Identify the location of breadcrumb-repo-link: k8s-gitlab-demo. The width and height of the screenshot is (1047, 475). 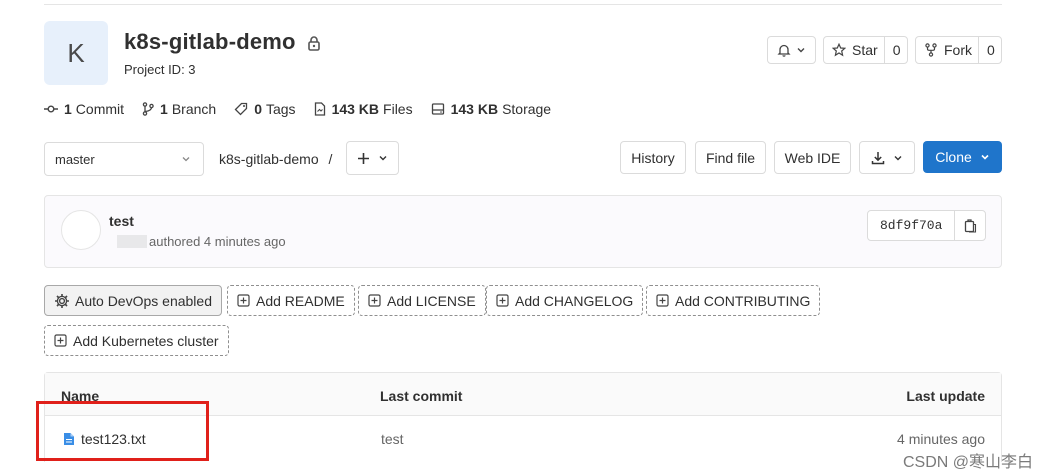
(269, 159).